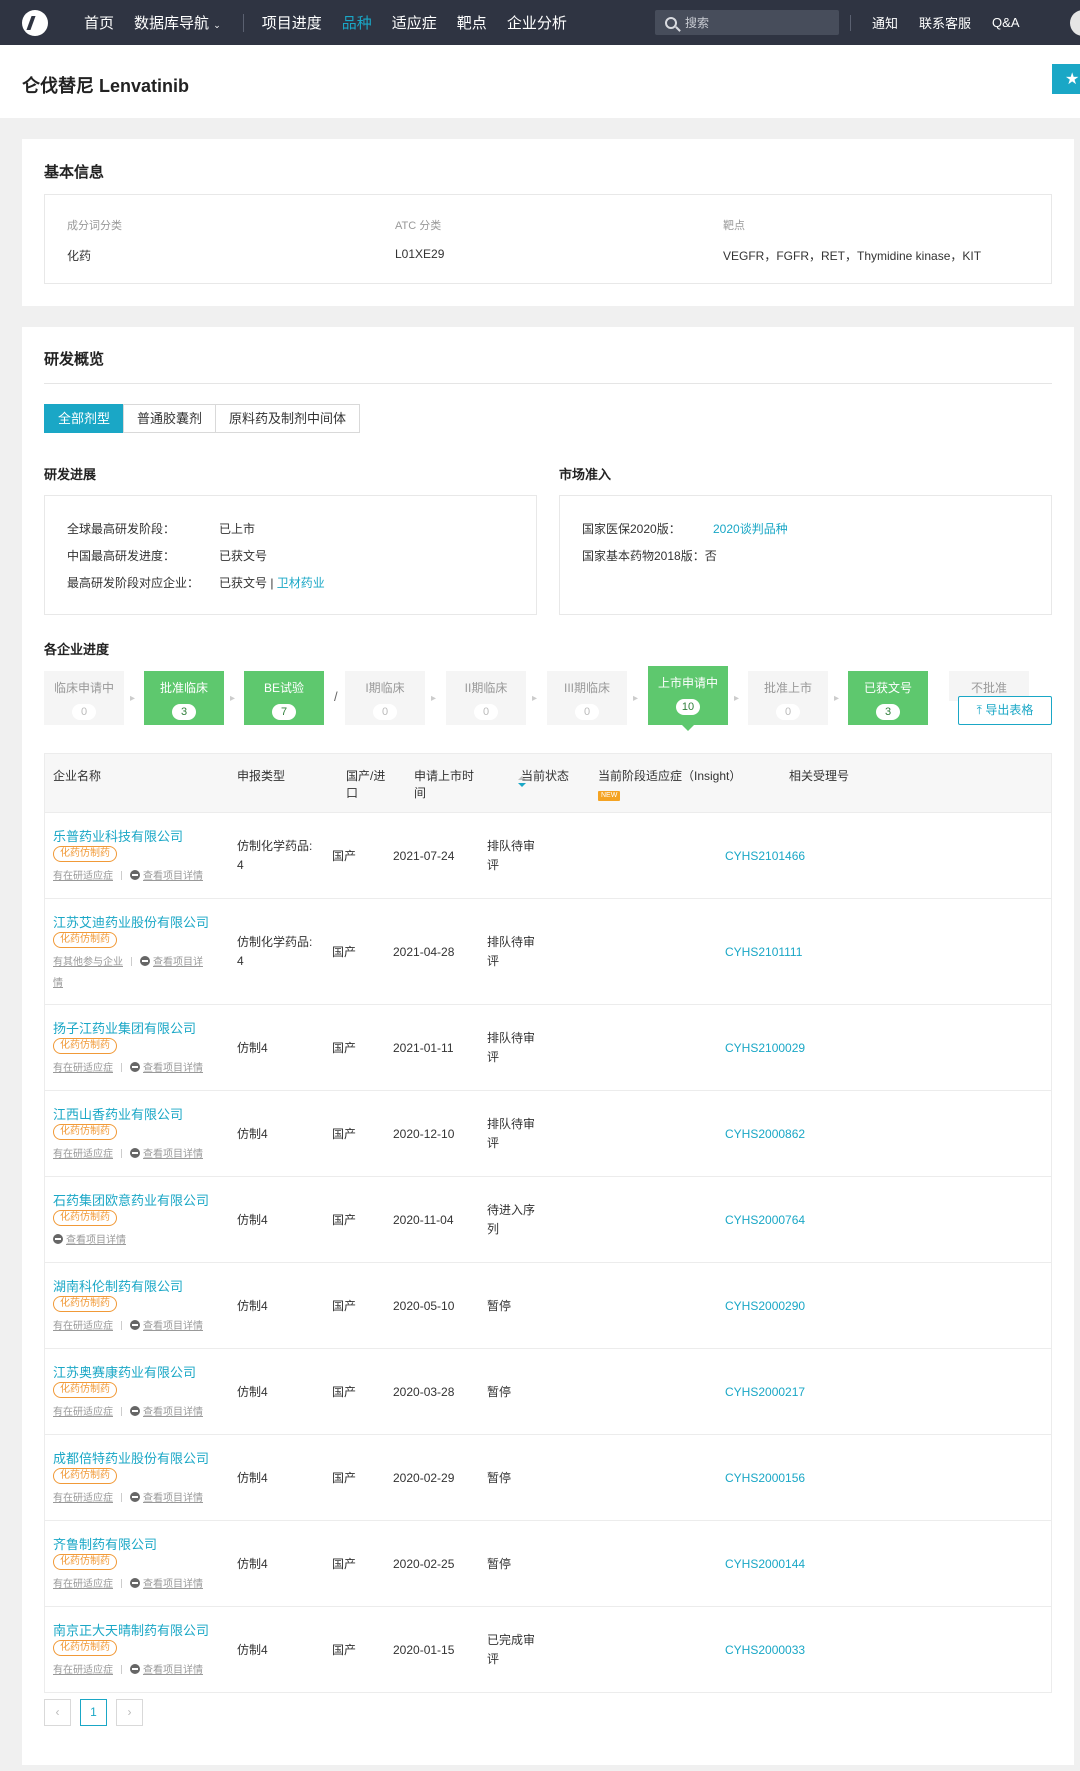 The image size is (1080, 1771). I want to click on company-link: 扬子江药业集团有限公司, so click(124, 1027).